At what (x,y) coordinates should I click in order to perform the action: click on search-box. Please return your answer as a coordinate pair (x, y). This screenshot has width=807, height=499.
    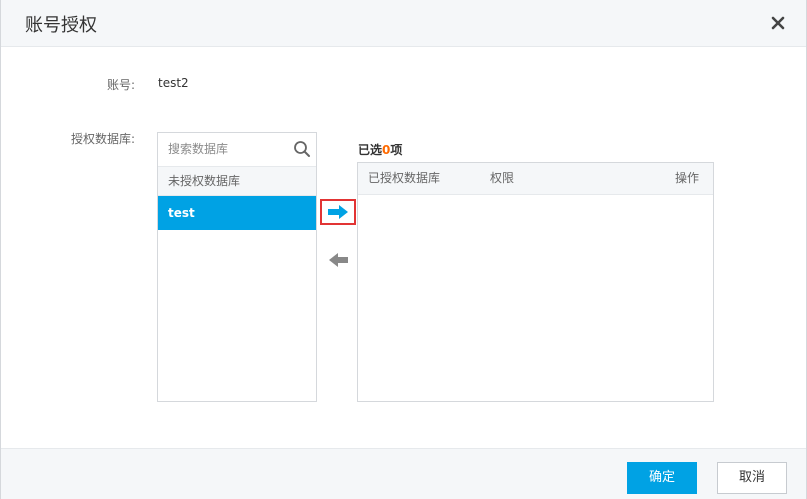
    Looking at the image, I should click on (237, 150).